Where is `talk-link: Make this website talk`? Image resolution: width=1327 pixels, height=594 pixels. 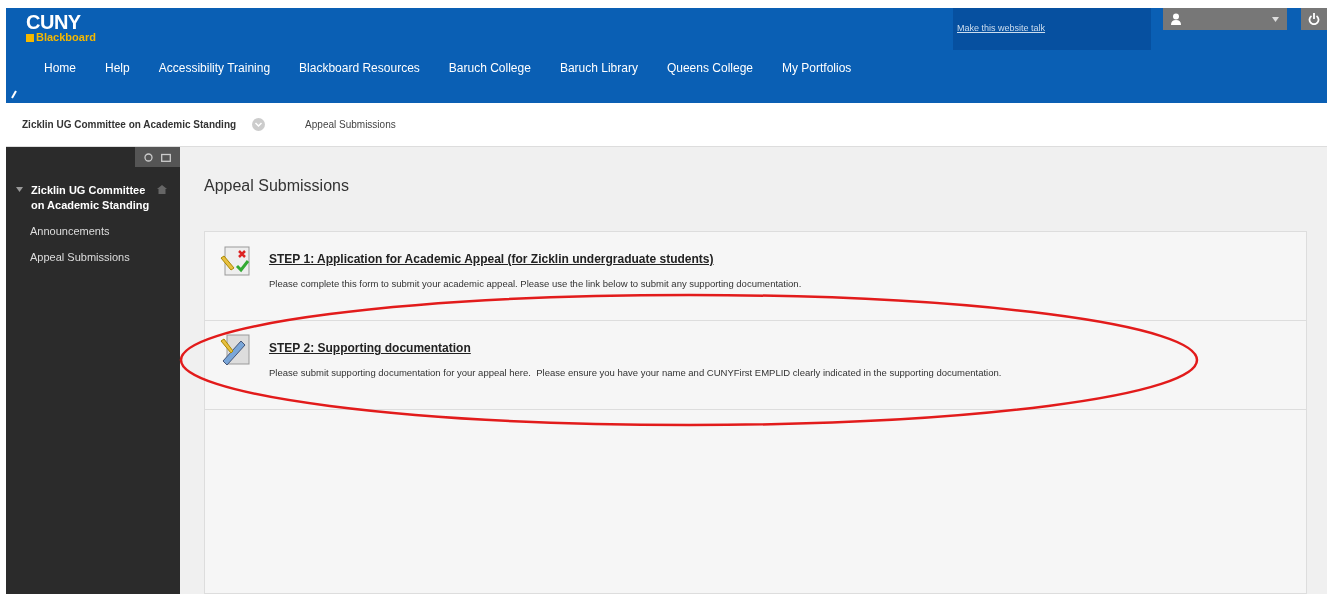
talk-link: Make this website talk is located at coordinates (1001, 29).